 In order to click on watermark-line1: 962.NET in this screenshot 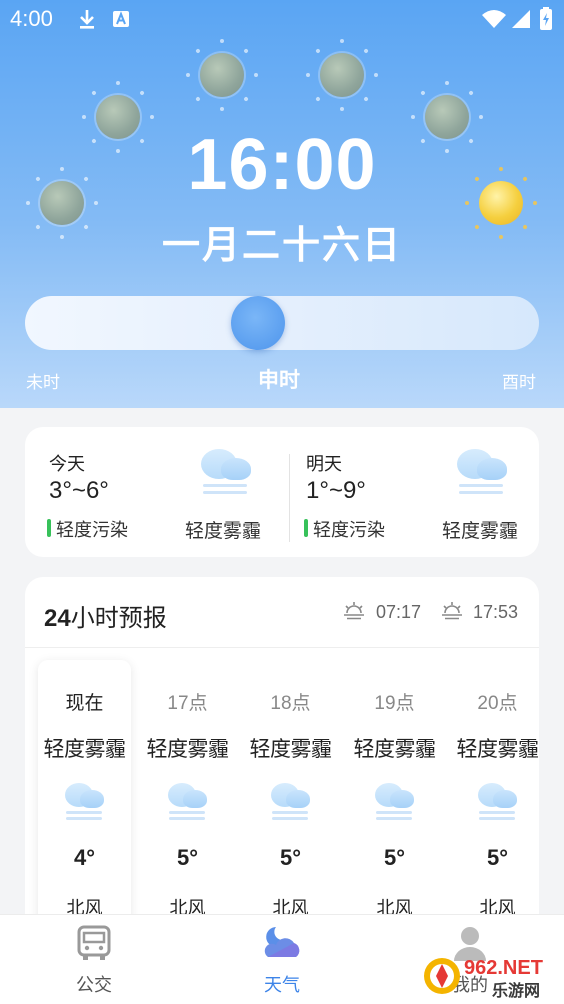, I will do `click(503, 968)`.